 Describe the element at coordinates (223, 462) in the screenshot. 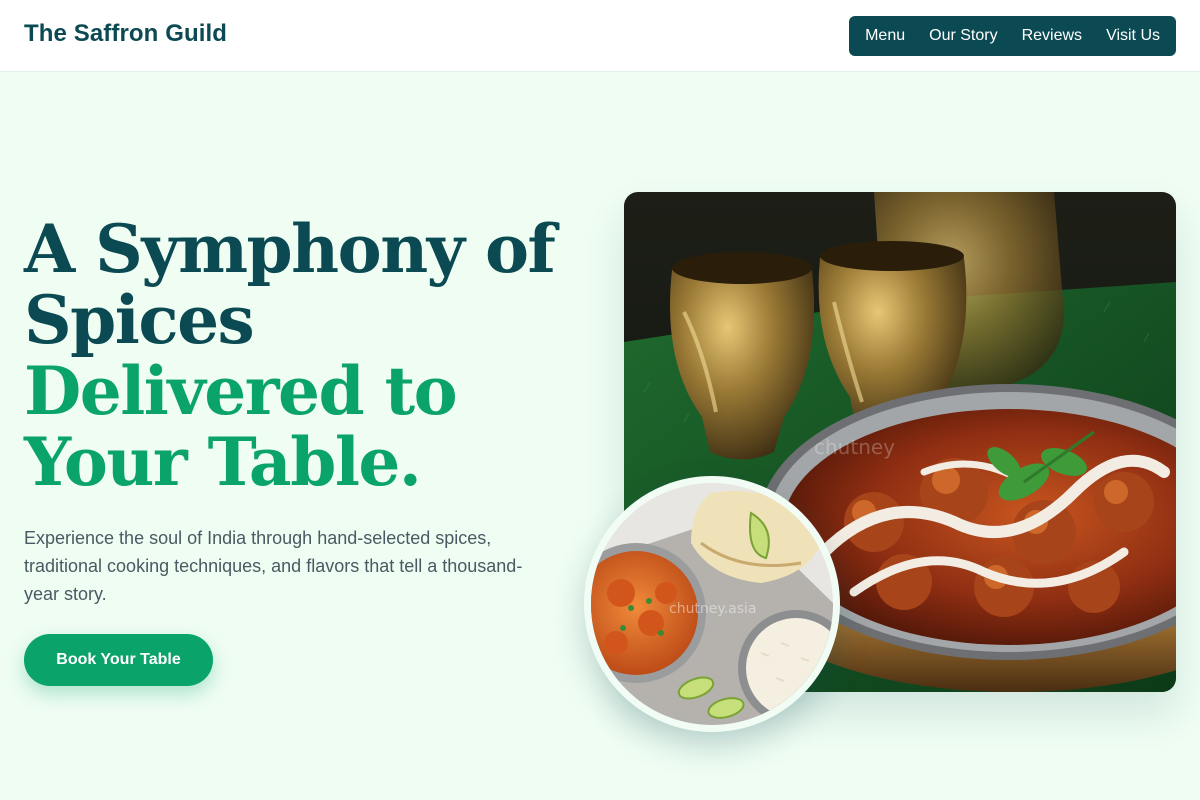

I see `hero-title-highlight: Your Table.` at that location.